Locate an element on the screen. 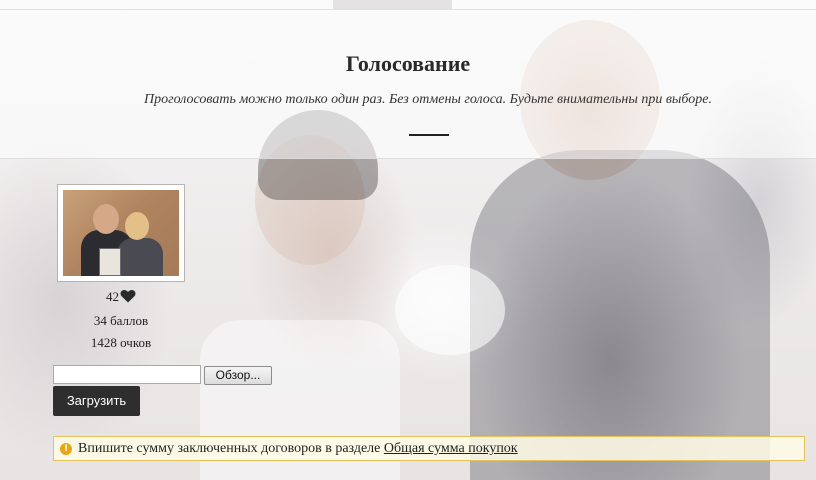  entry-photo is located at coordinates (121, 233).